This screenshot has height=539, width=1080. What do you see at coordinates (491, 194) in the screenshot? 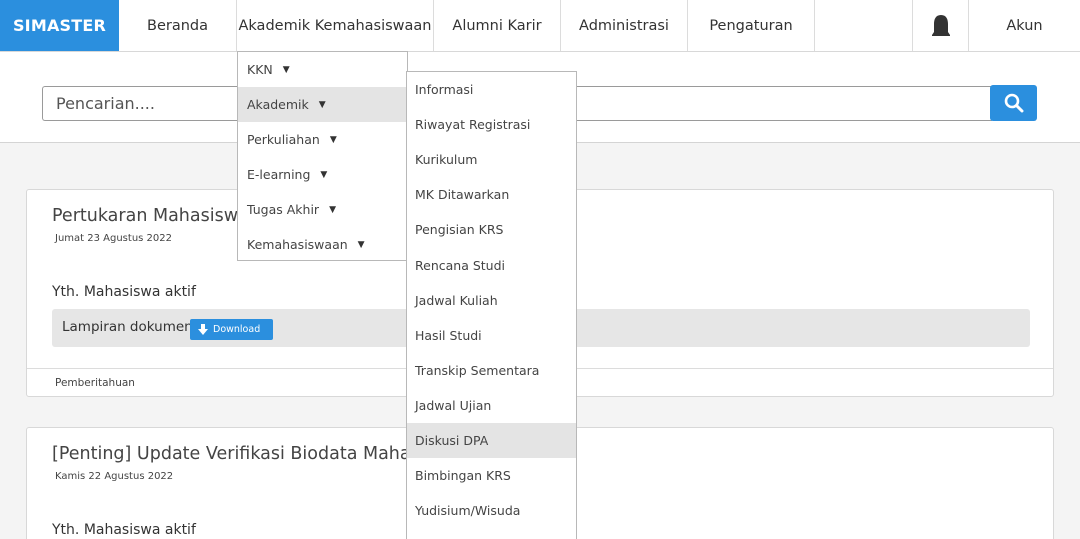
I see `menu-item-mk-ditawarkan: MK Ditawarkan` at bounding box center [491, 194].